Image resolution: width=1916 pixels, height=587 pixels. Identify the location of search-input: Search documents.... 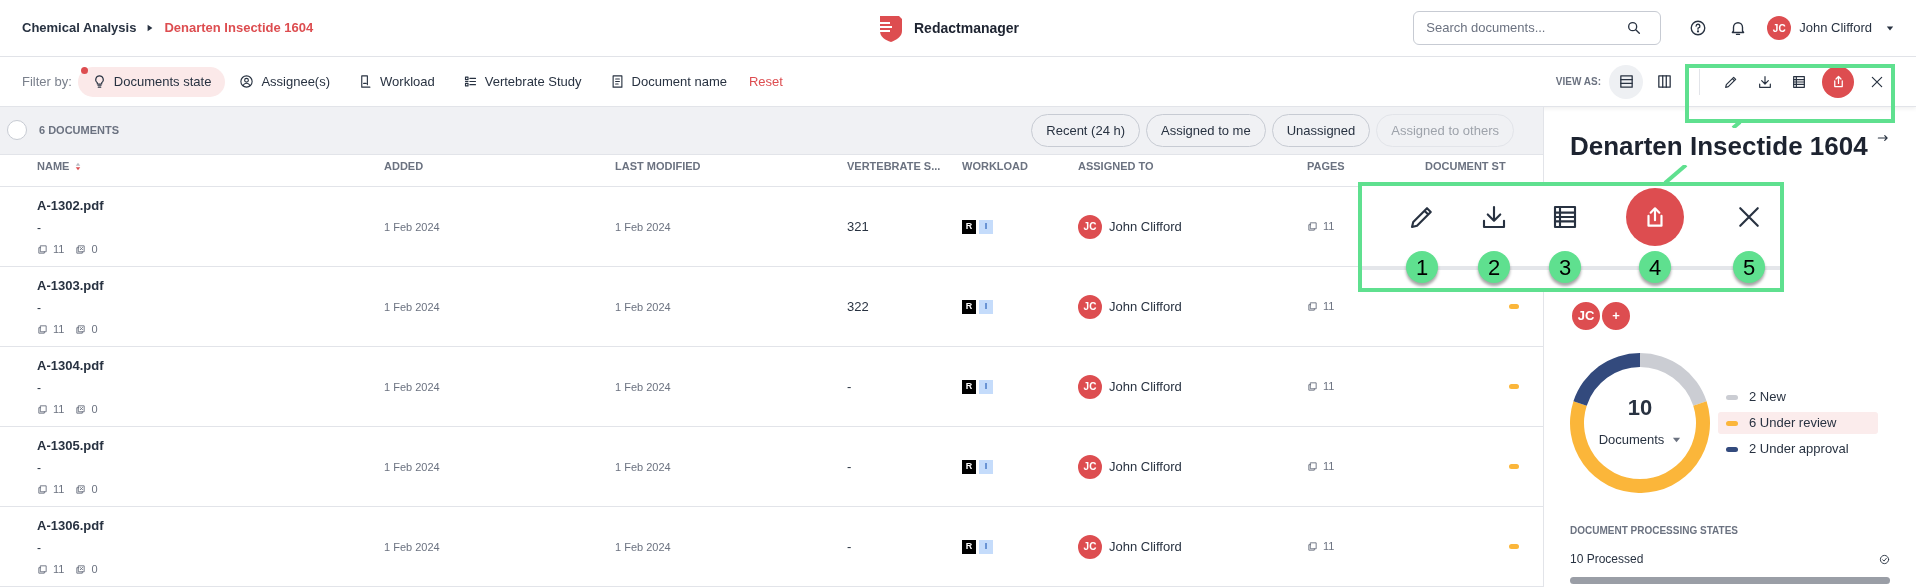
(1521, 28).